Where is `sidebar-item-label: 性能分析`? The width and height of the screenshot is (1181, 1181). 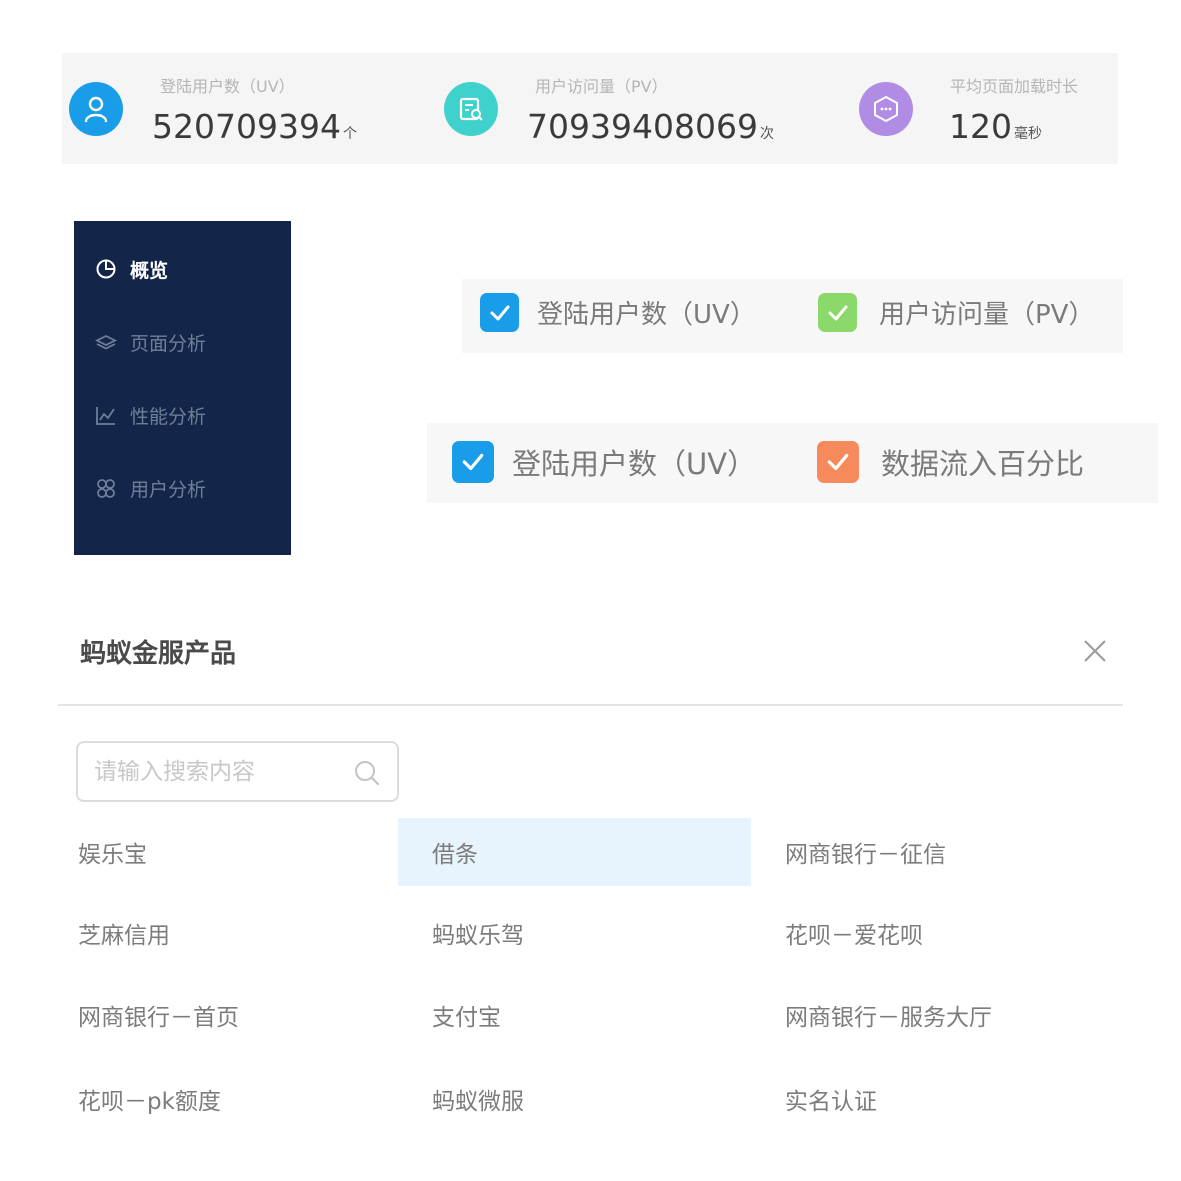 sidebar-item-label: 性能分析 is located at coordinates (168, 416).